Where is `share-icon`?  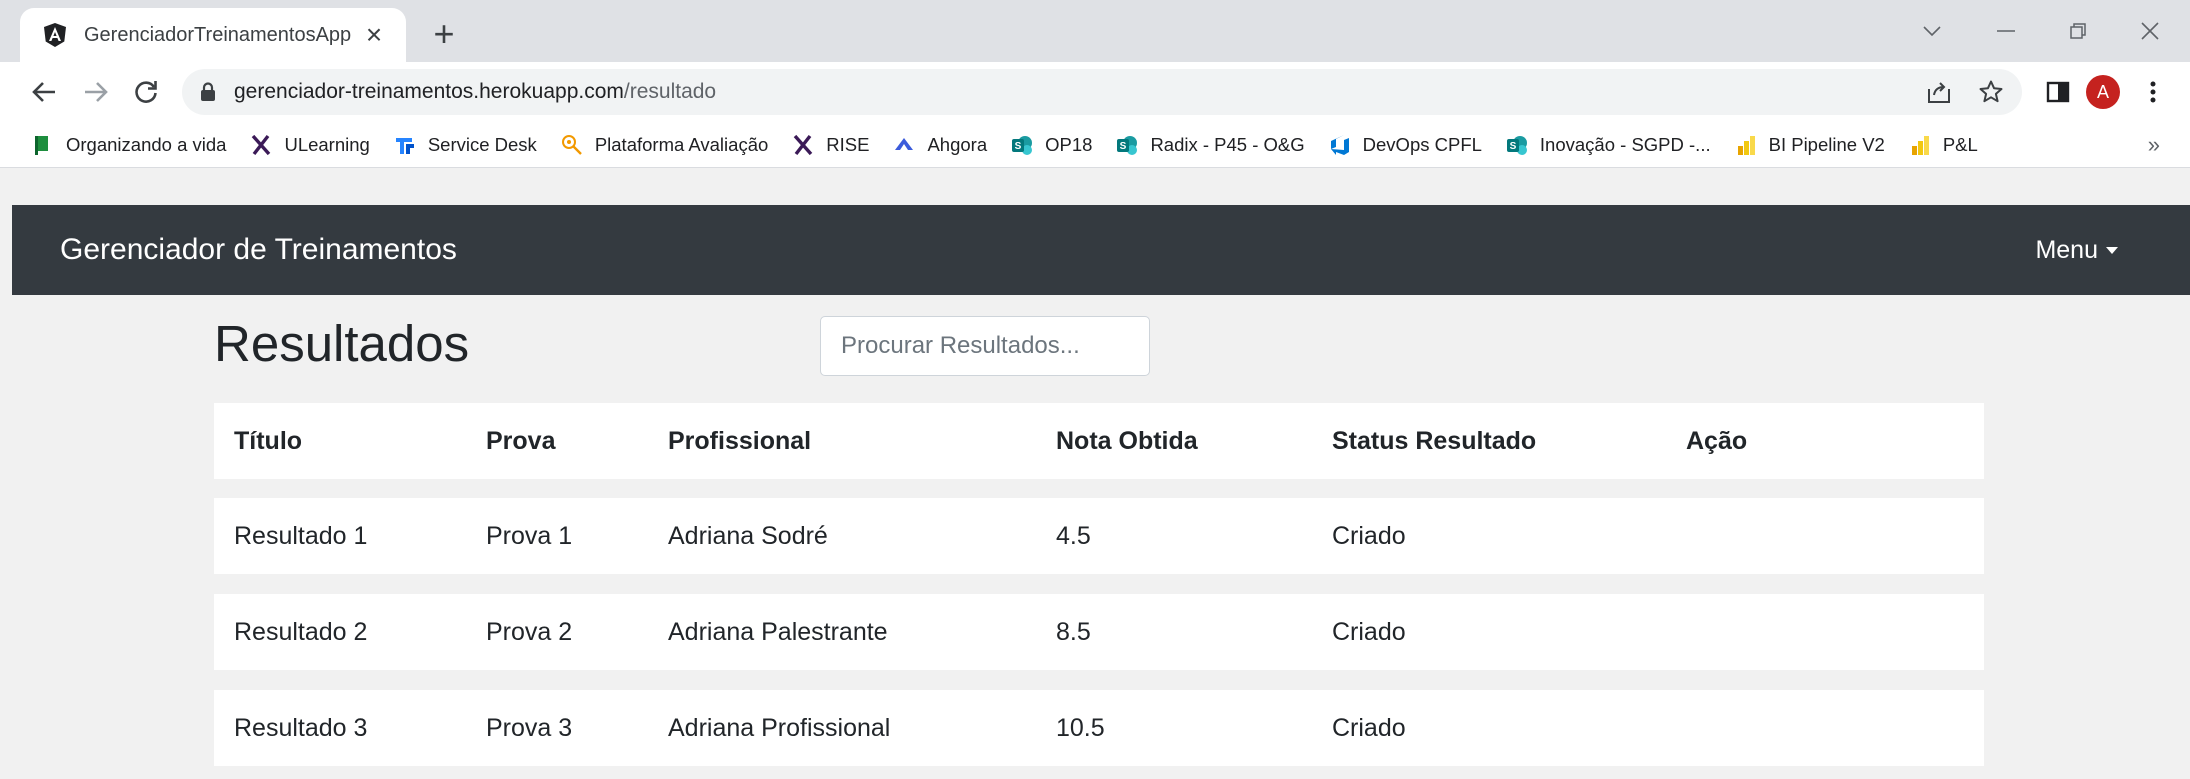
share-icon is located at coordinates (1939, 92).